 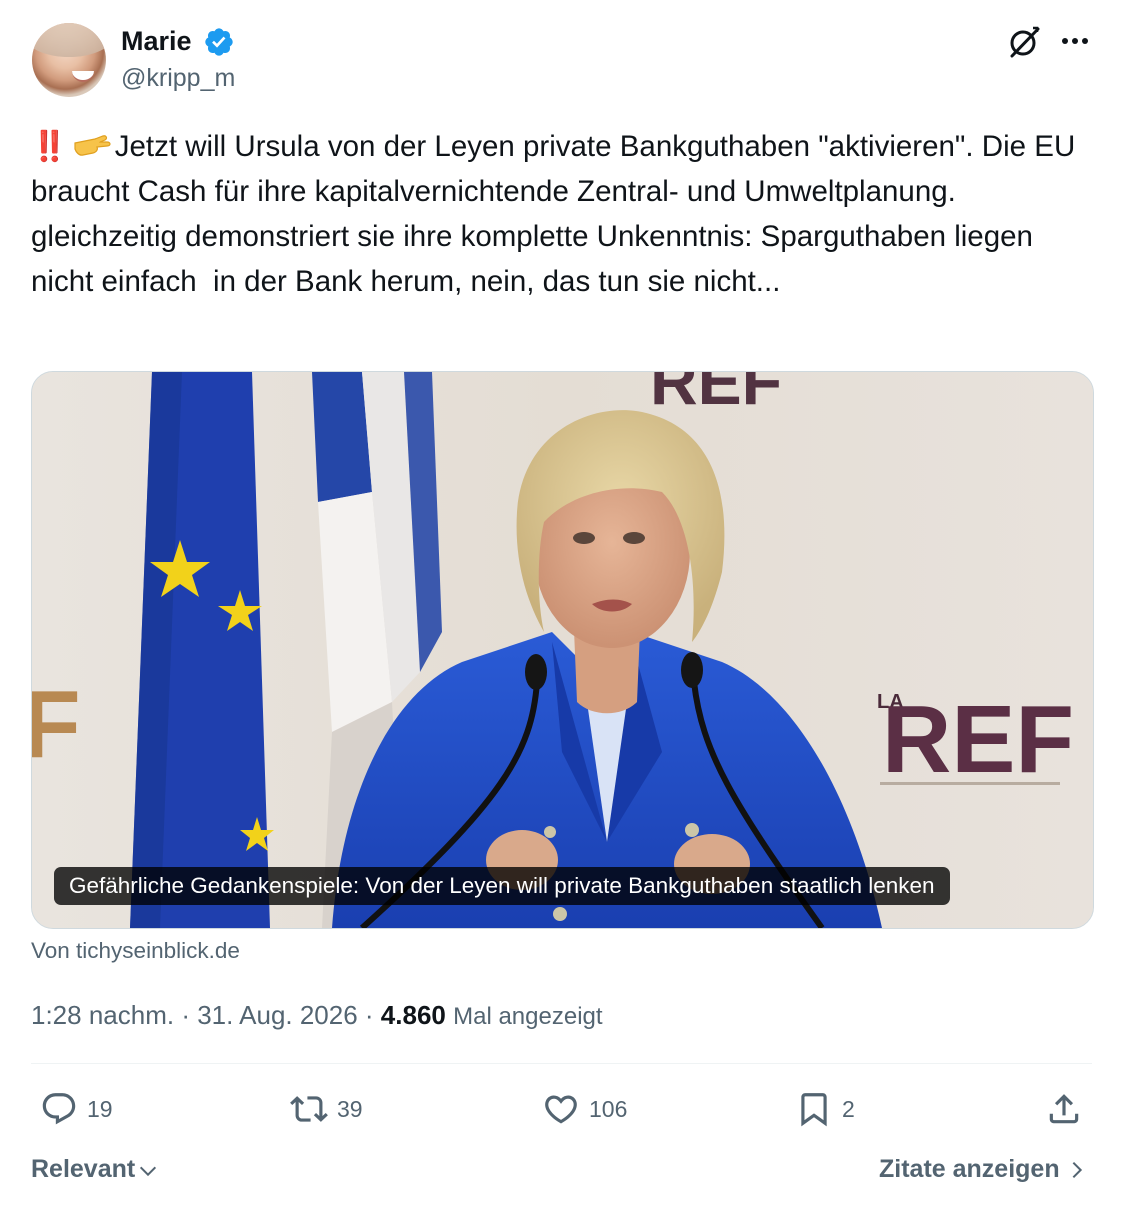 I want to click on post-time: 1:28 nachm., so click(x=102, y=1015).